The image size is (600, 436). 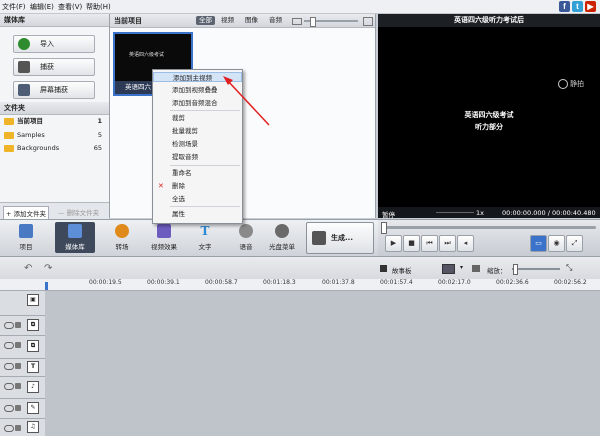 What do you see at coordinates (54, 44) in the screenshot?
I see `import-button: 导入` at bounding box center [54, 44].